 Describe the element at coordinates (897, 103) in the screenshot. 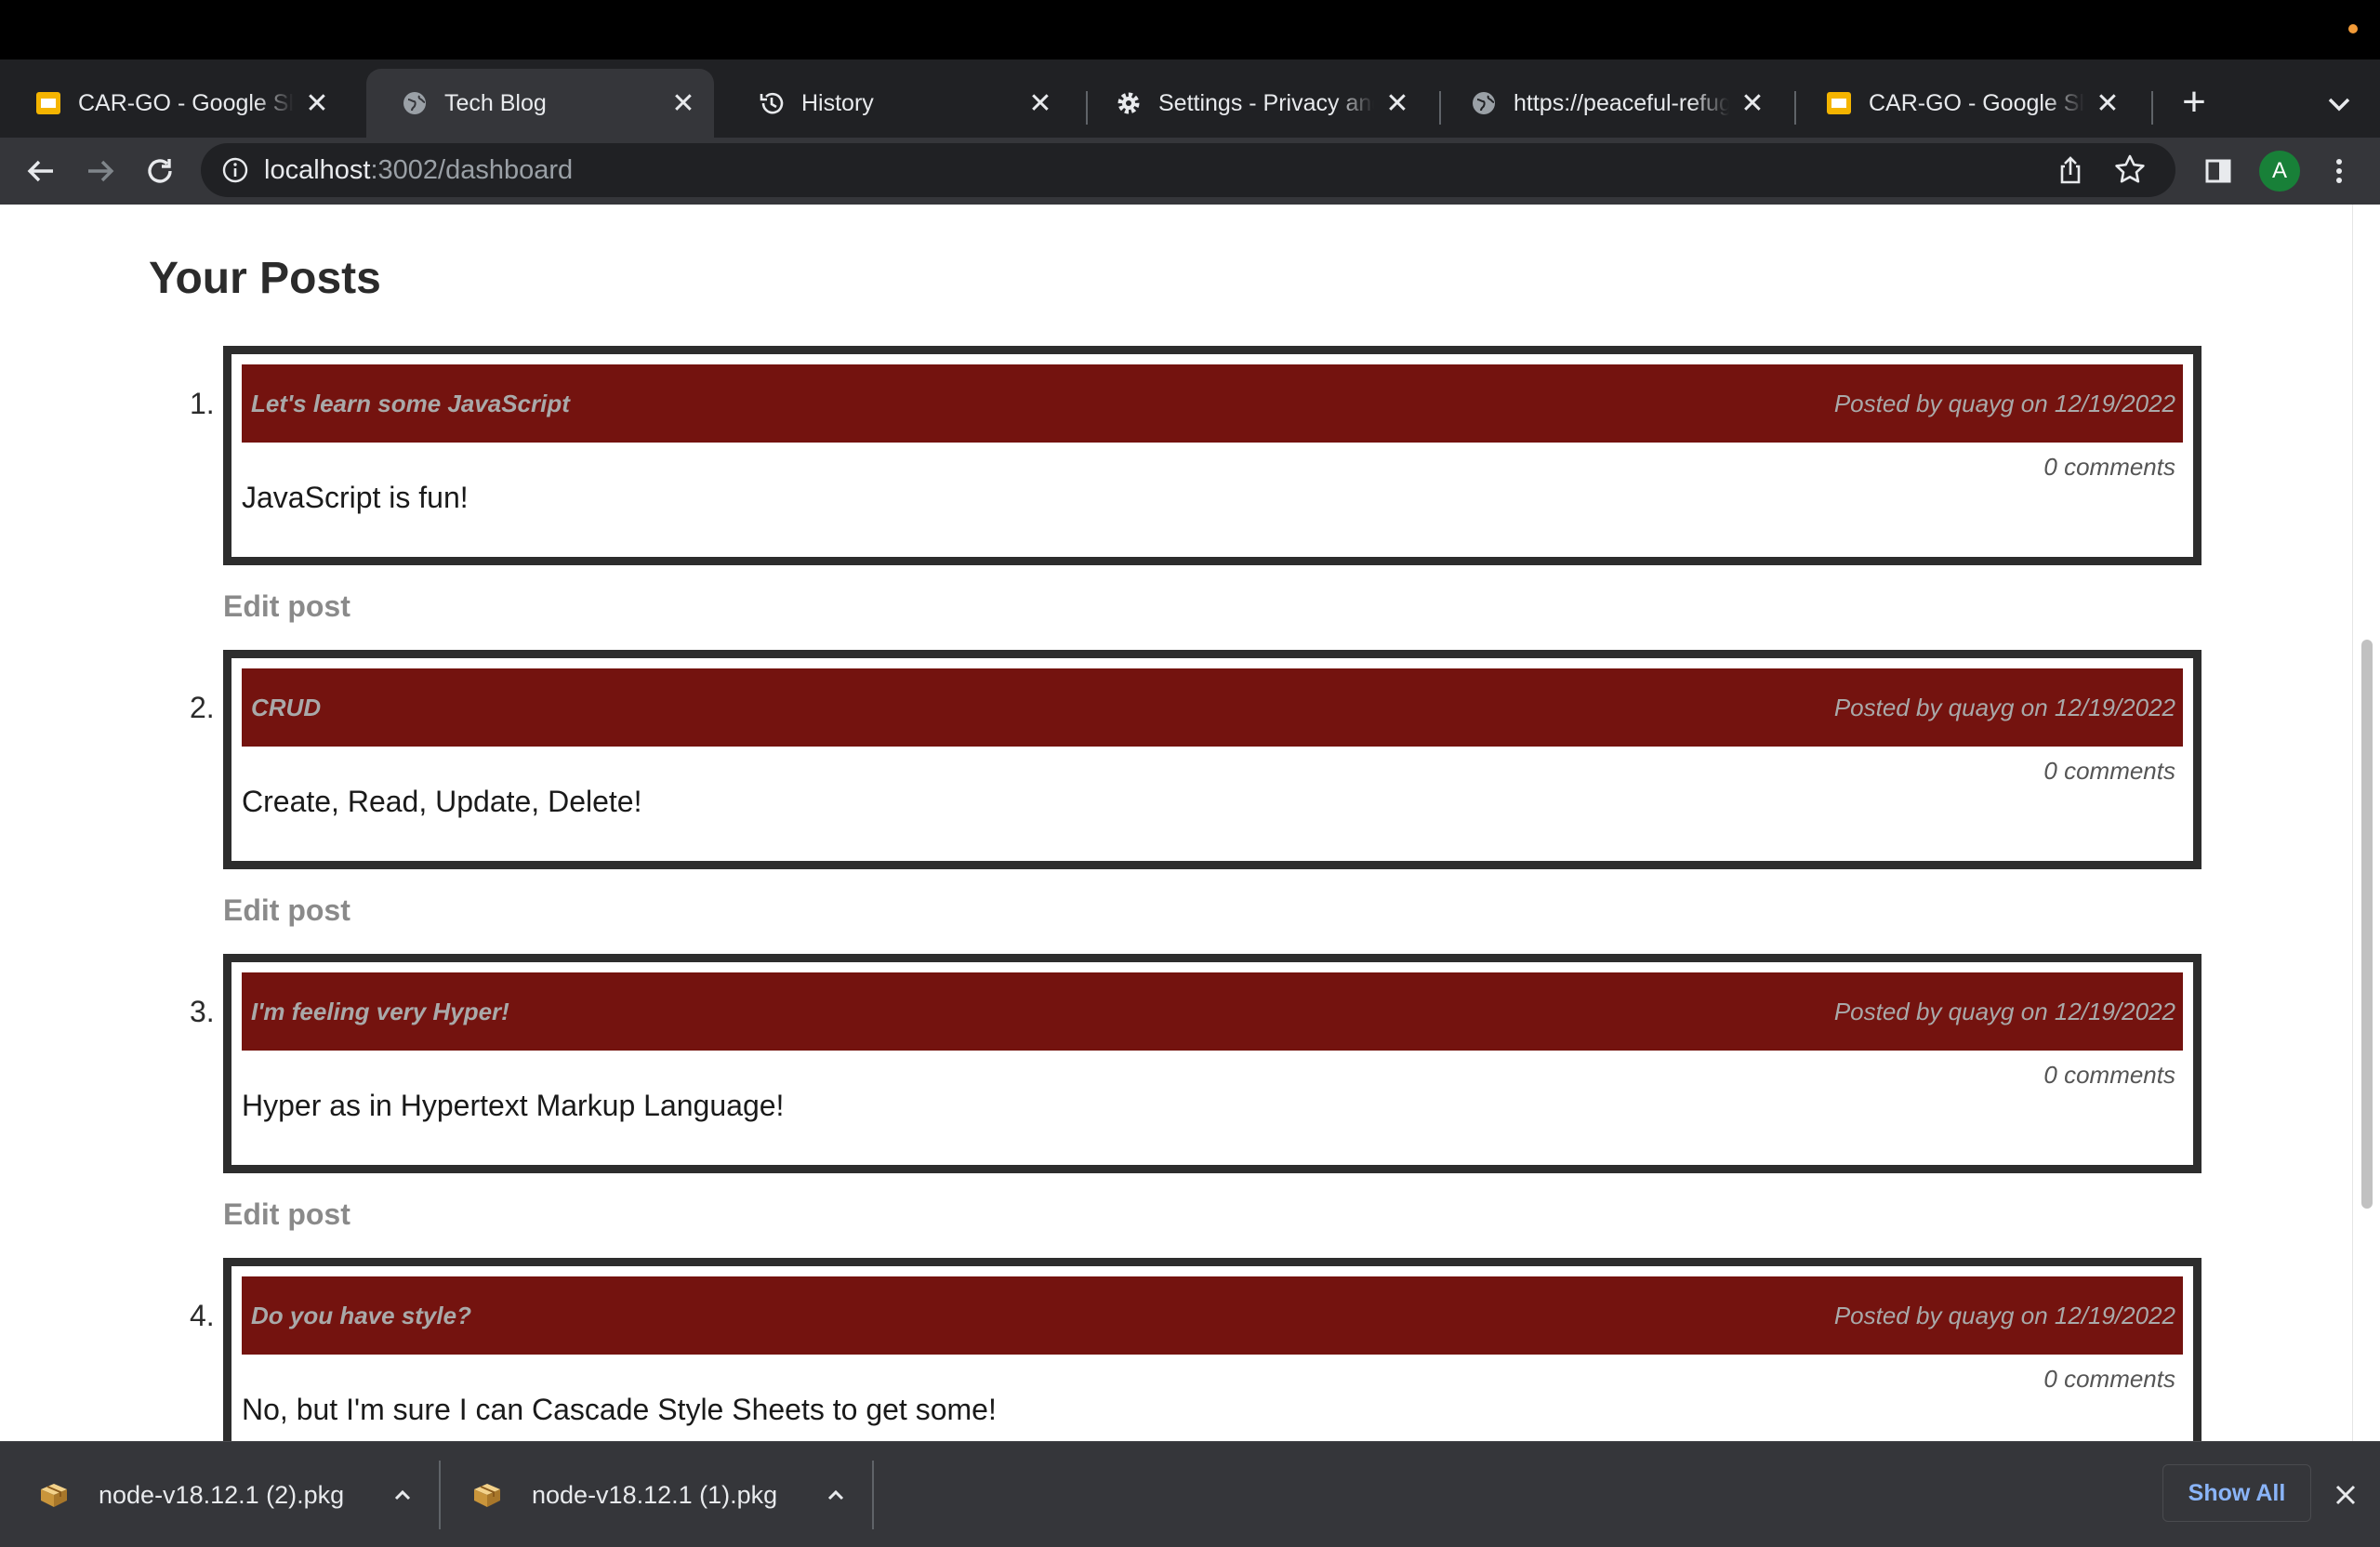

I see `tab-history: History ✕` at that location.